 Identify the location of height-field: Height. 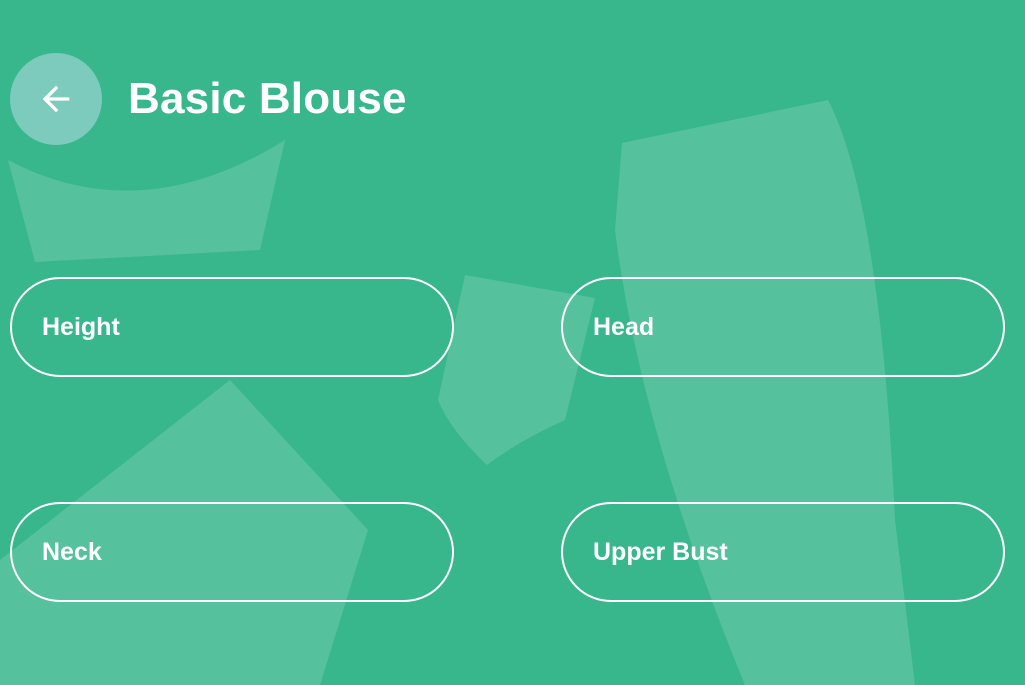
(232, 327).